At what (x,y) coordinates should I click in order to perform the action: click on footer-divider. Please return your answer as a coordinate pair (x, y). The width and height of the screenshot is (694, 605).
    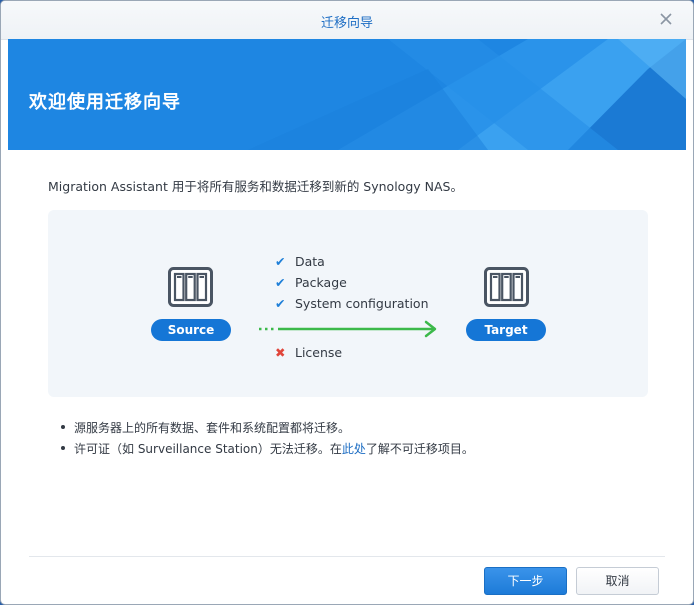
    Looking at the image, I should click on (347, 556).